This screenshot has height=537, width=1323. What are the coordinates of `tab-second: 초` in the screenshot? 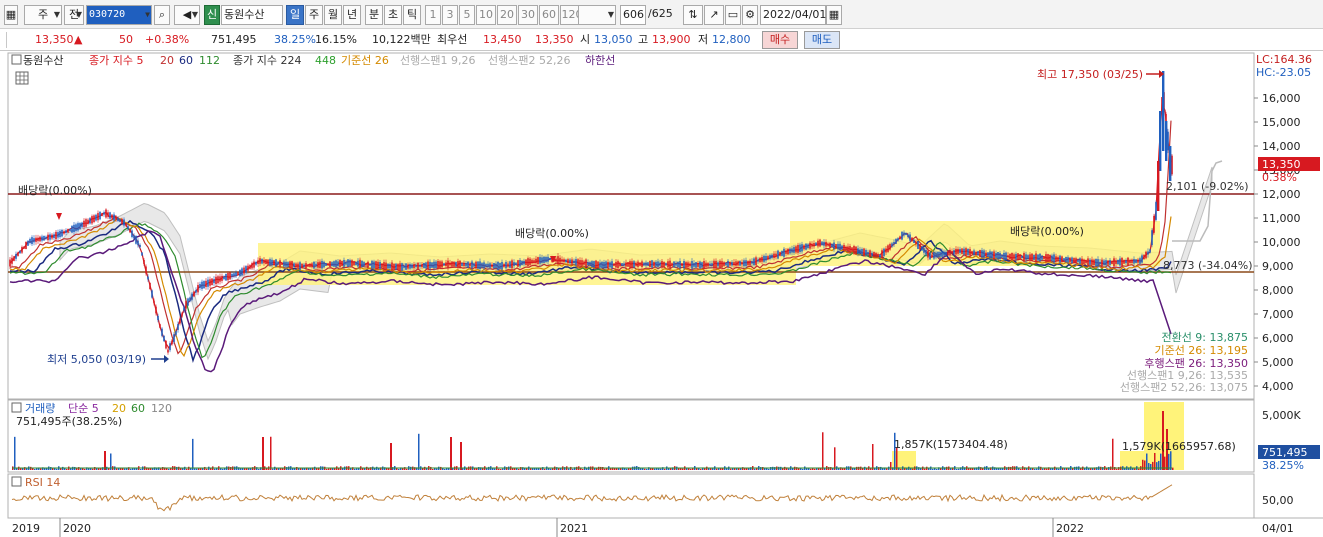 It's located at (393, 15).